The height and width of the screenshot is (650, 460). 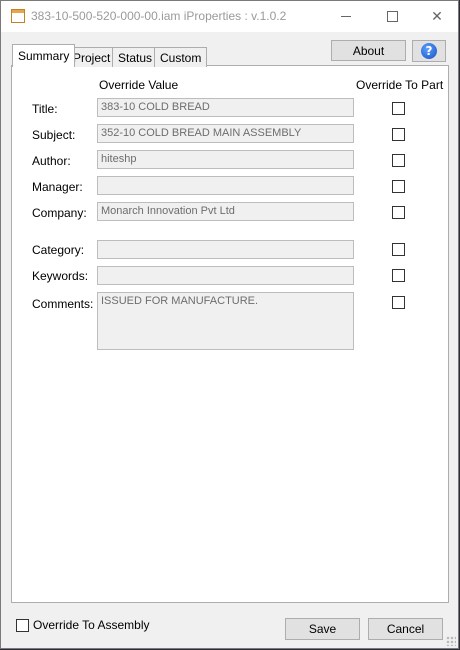 I want to click on app-window-icon, so click(x=18, y=16).